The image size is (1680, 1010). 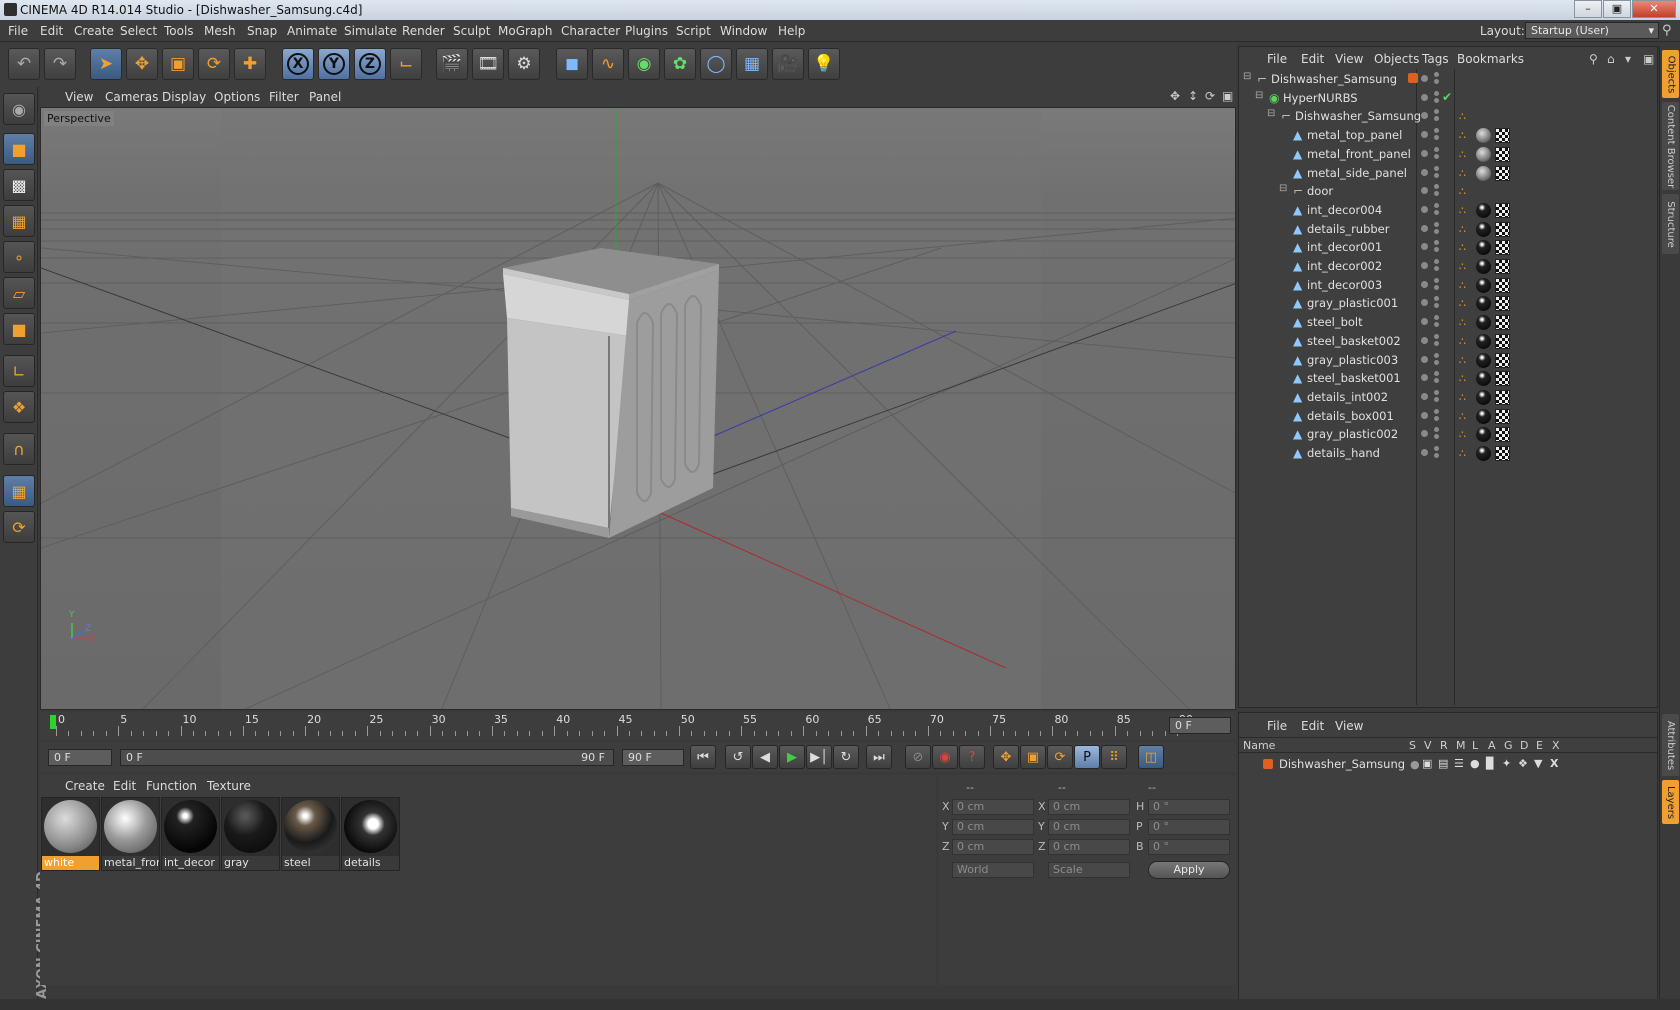 What do you see at coordinates (1210, 96) in the screenshot?
I see `viewport-rotate-icon: ⟳` at bounding box center [1210, 96].